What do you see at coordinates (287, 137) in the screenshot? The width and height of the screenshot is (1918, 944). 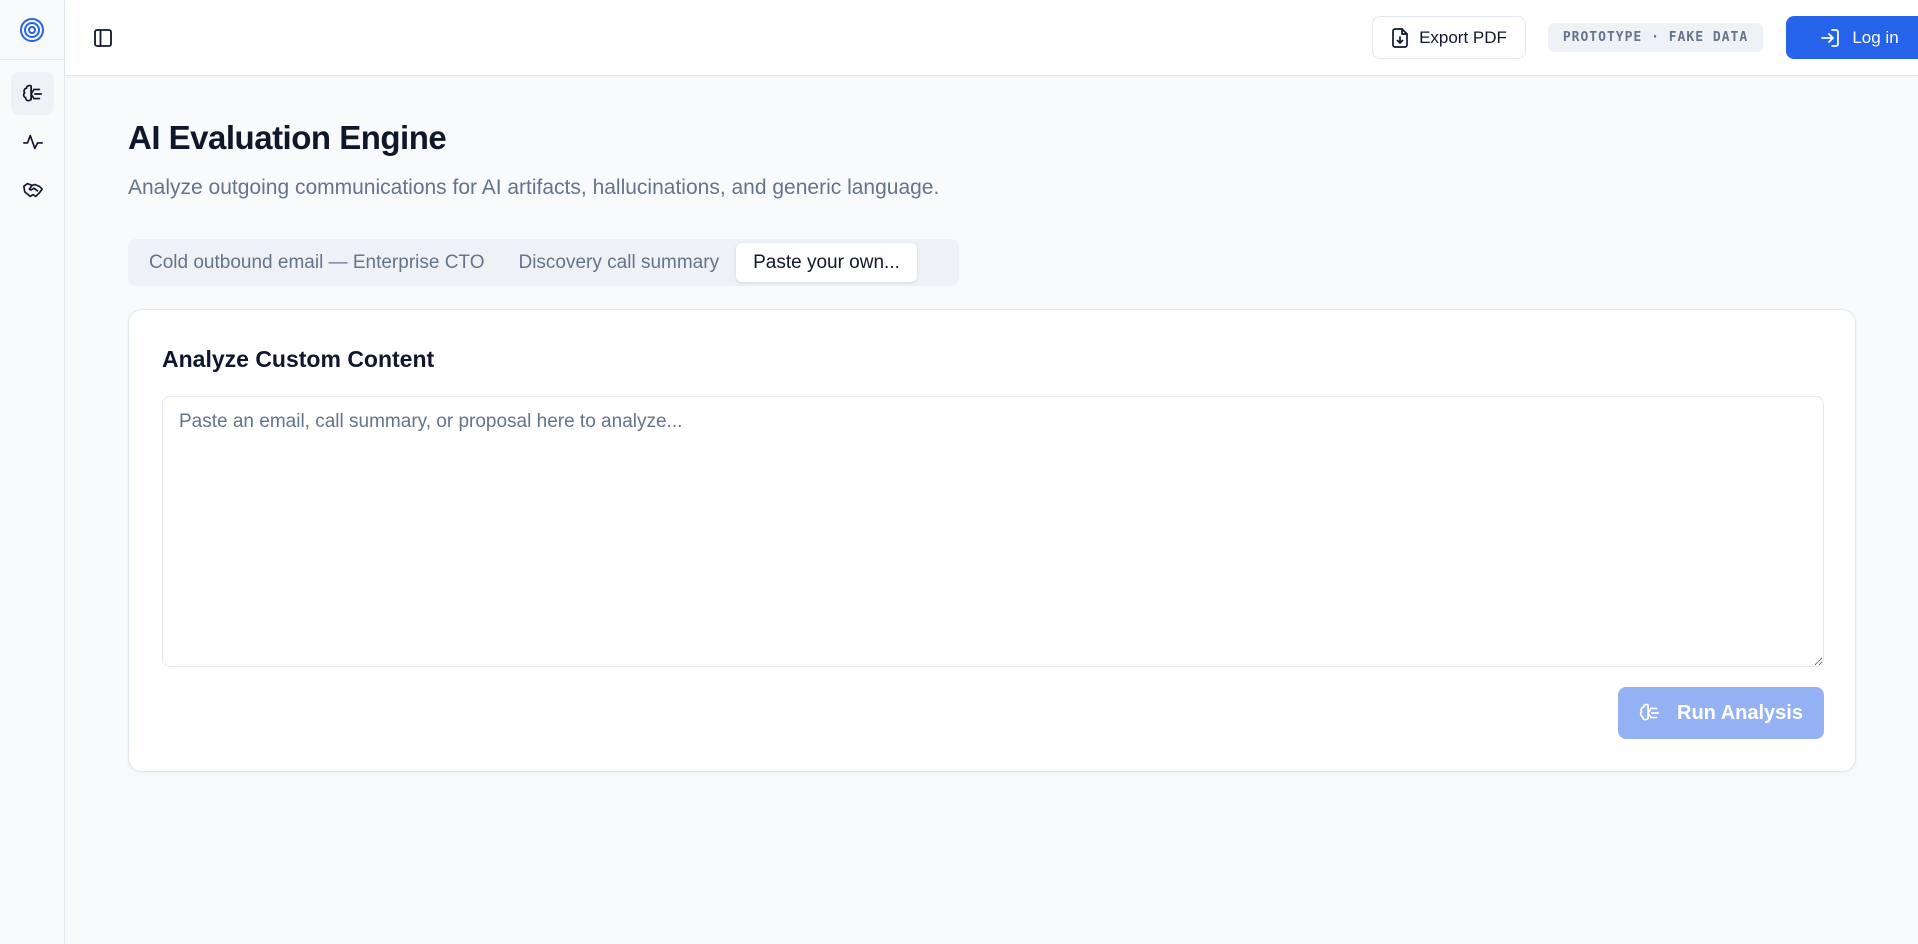 I see `page-title: AI Evaluation Engine` at bounding box center [287, 137].